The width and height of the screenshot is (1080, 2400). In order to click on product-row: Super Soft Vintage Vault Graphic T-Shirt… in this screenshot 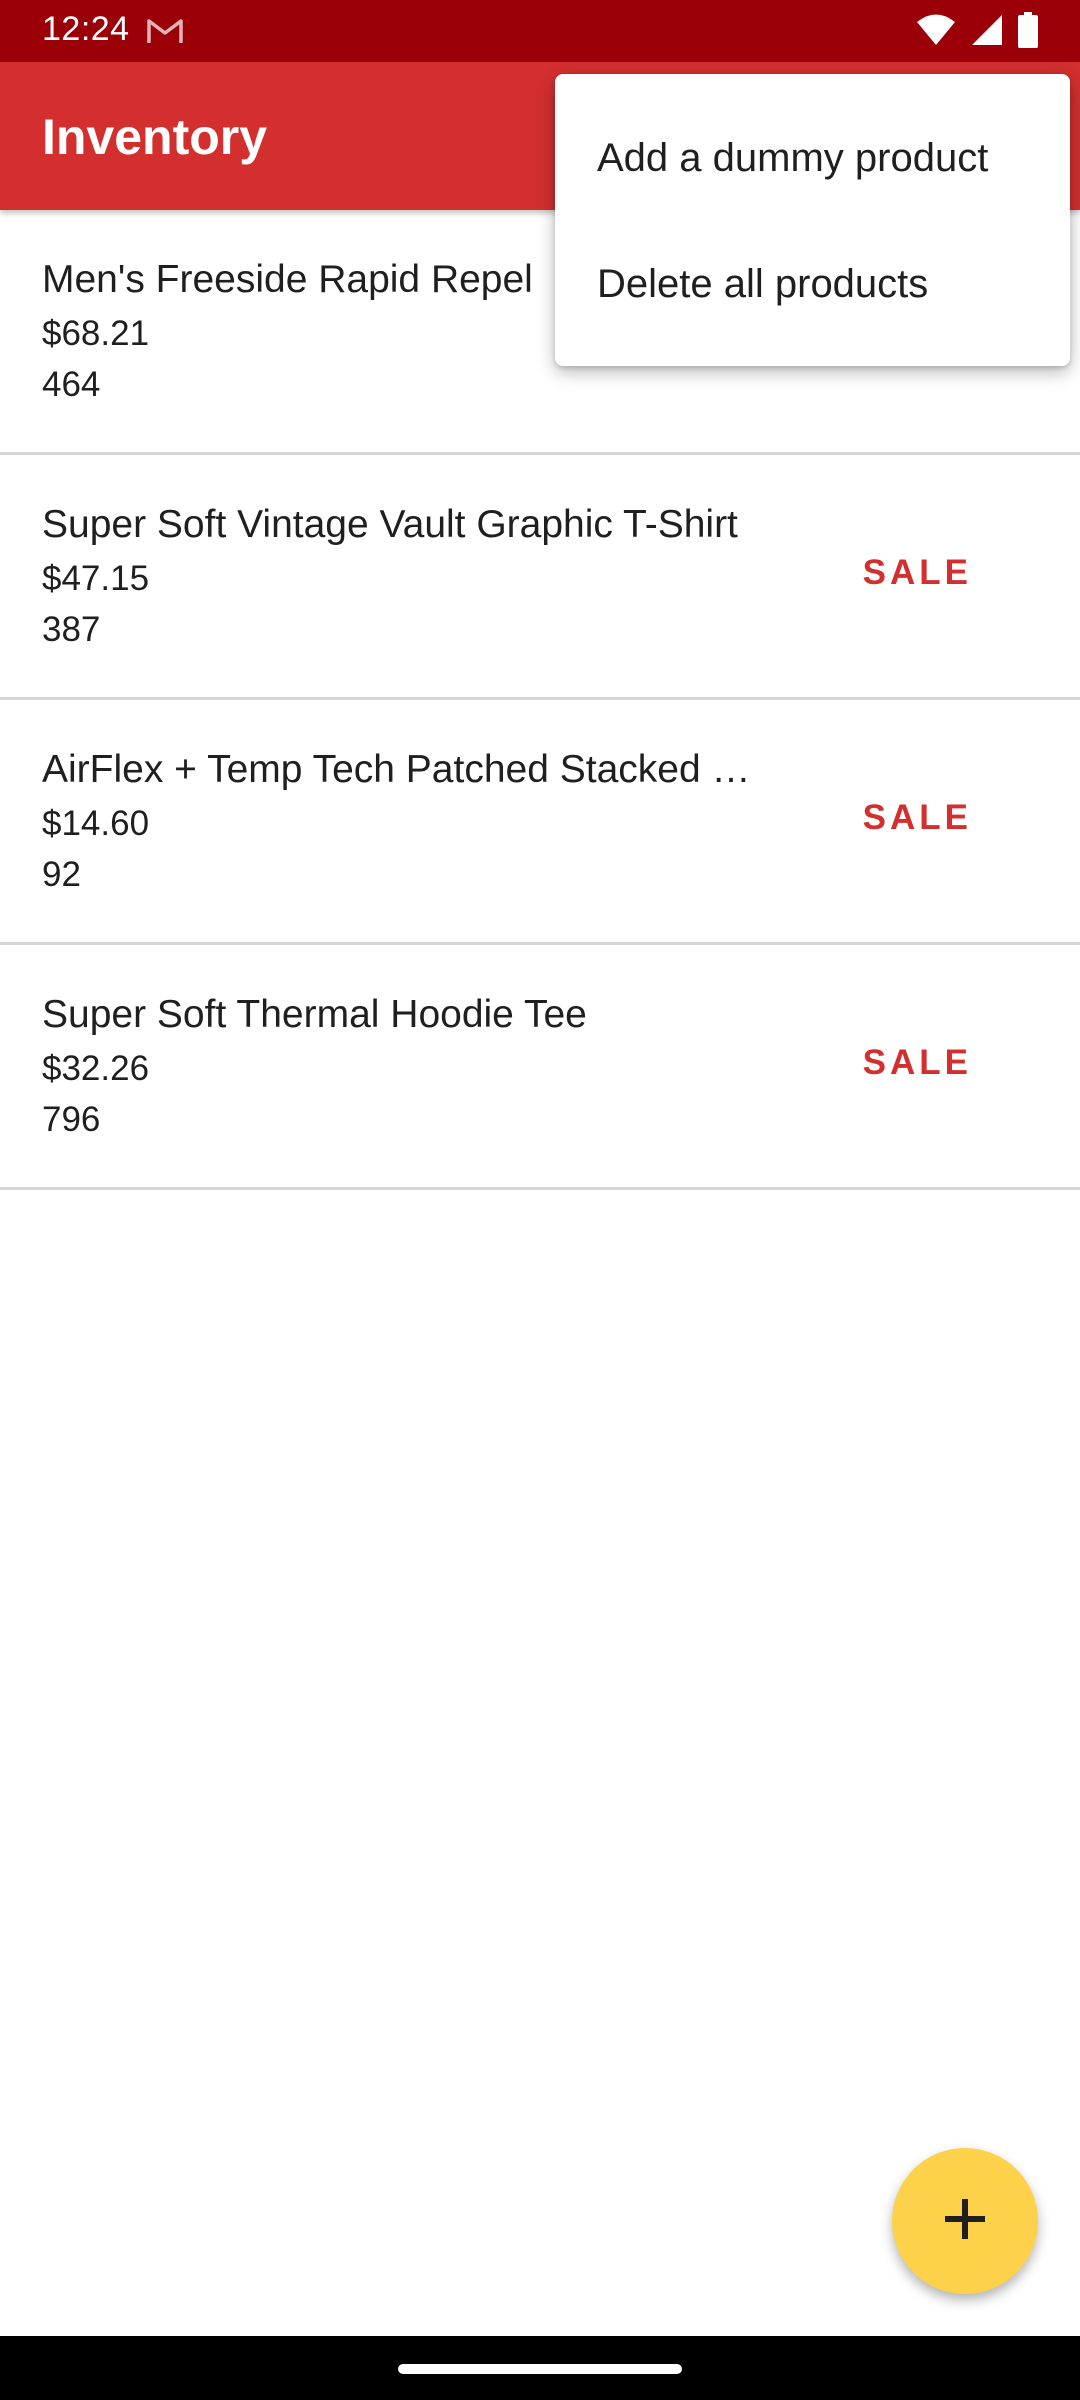, I will do `click(540, 577)`.